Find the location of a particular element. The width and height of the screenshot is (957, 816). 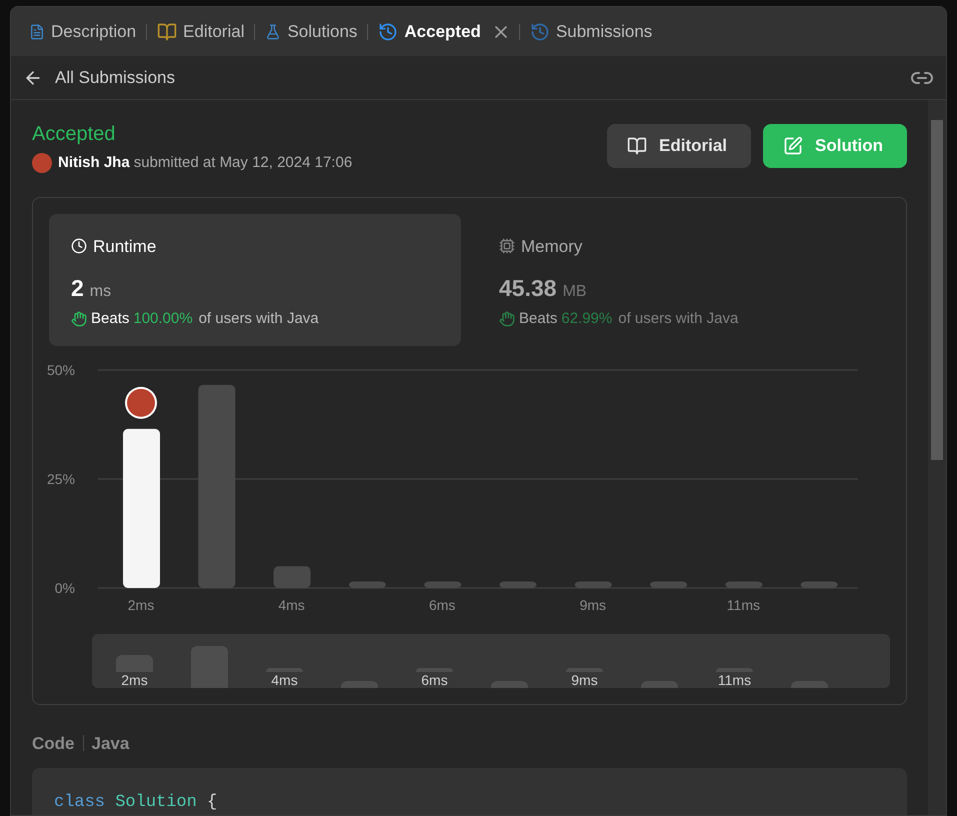

metric-value: 2 is located at coordinates (77, 288).